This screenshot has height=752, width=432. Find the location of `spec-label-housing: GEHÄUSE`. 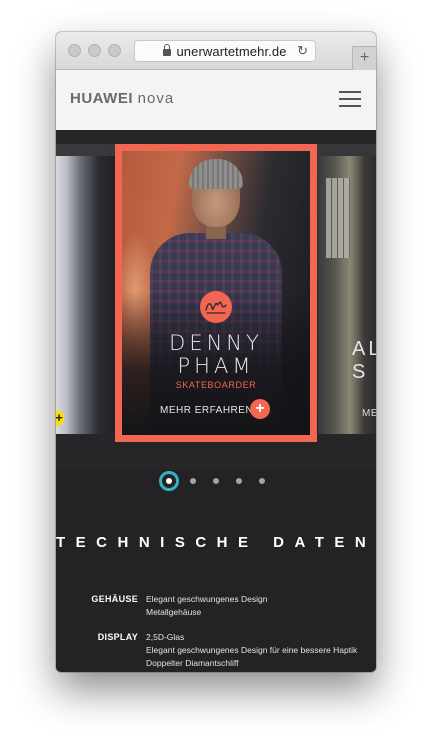

spec-label-housing: GEHÄUSE is located at coordinates (114, 599).